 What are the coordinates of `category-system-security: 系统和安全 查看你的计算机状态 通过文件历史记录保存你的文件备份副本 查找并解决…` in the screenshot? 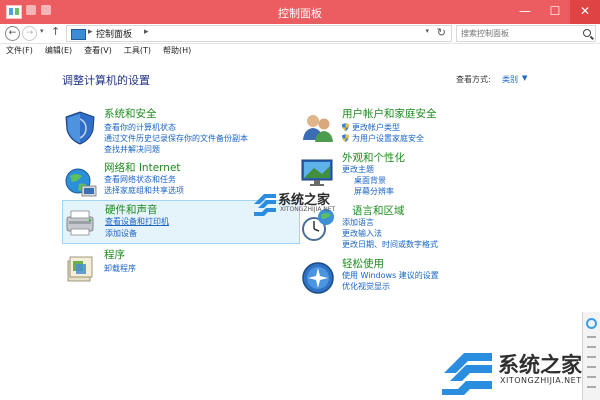 It's located at (177, 130).